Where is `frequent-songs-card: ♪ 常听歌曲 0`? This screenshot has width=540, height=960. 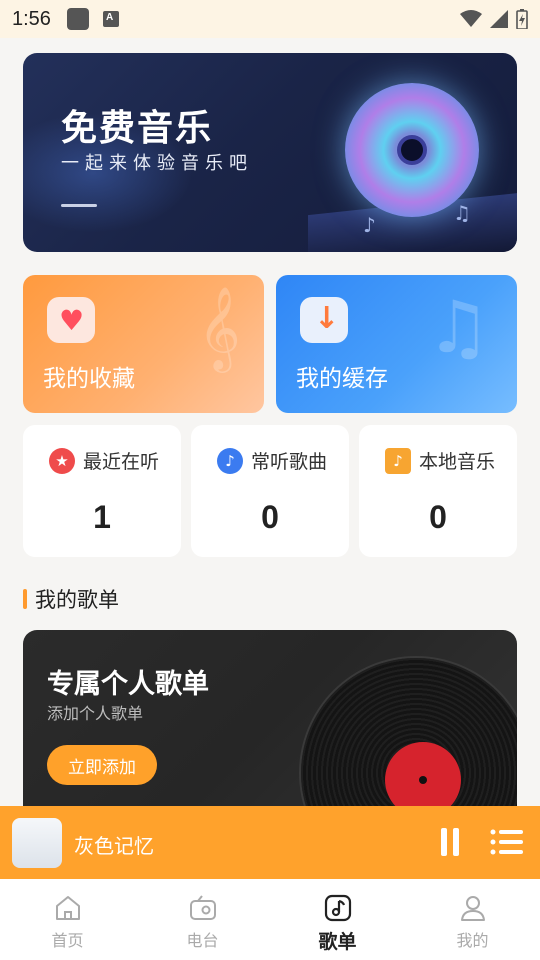
frequent-songs-card: ♪ 常听歌曲 0 is located at coordinates (270, 491).